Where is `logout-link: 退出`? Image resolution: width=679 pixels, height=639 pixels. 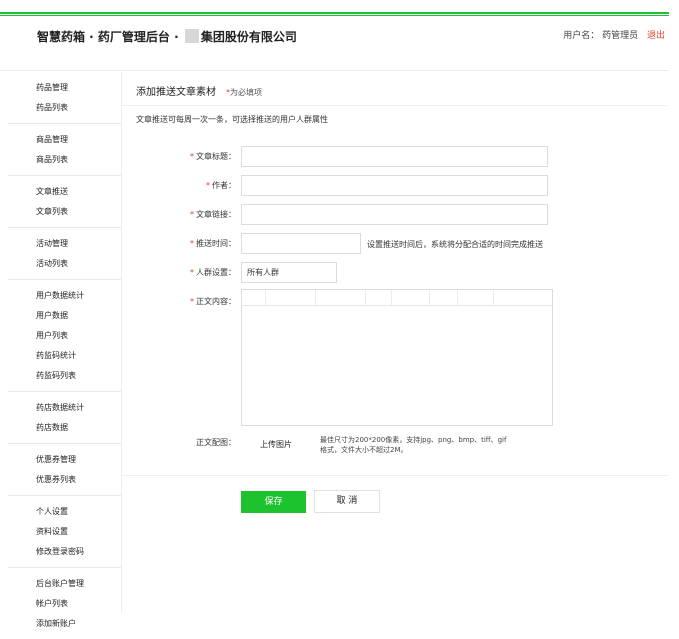
logout-link: 退出 is located at coordinates (656, 36).